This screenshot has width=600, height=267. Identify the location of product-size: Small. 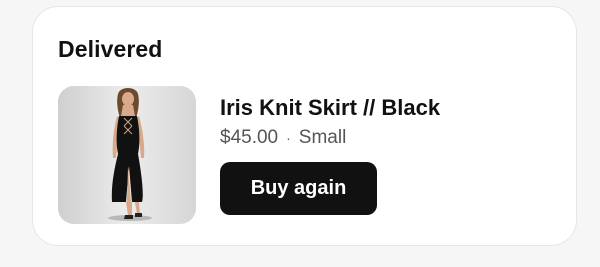
(322, 137).